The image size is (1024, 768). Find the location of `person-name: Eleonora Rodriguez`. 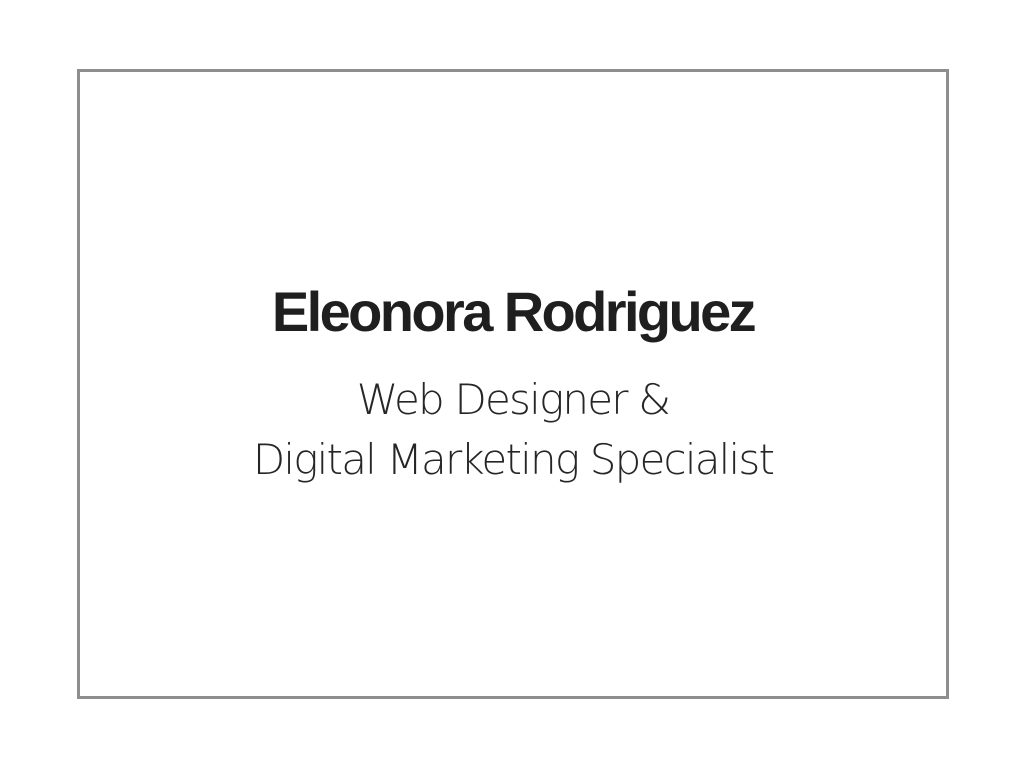

person-name: Eleonora Rodriguez is located at coordinates (514, 311).